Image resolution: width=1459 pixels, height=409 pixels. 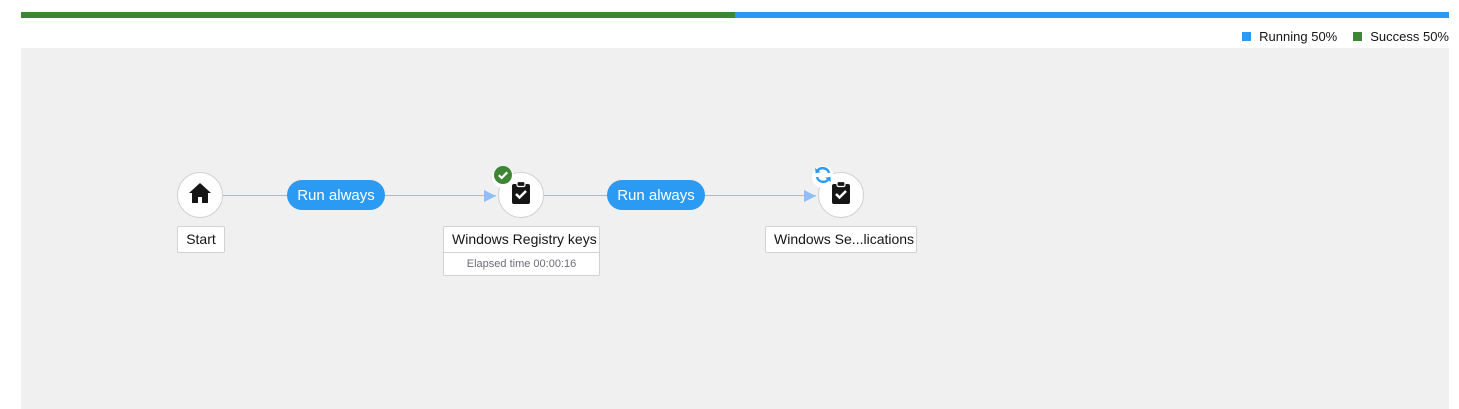 I want to click on job-progress-bar, so click(x=735, y=15).